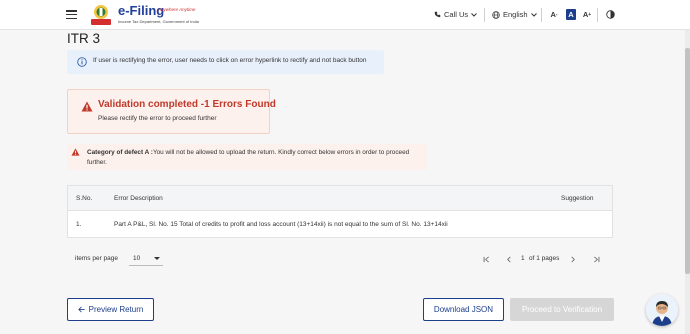 Image resolution: width=690 pixels, height=334 pixels. What do you see at coordinates (496, 14) in the screenshot?
I see `globe-icon` at bounding box center [496, 14].